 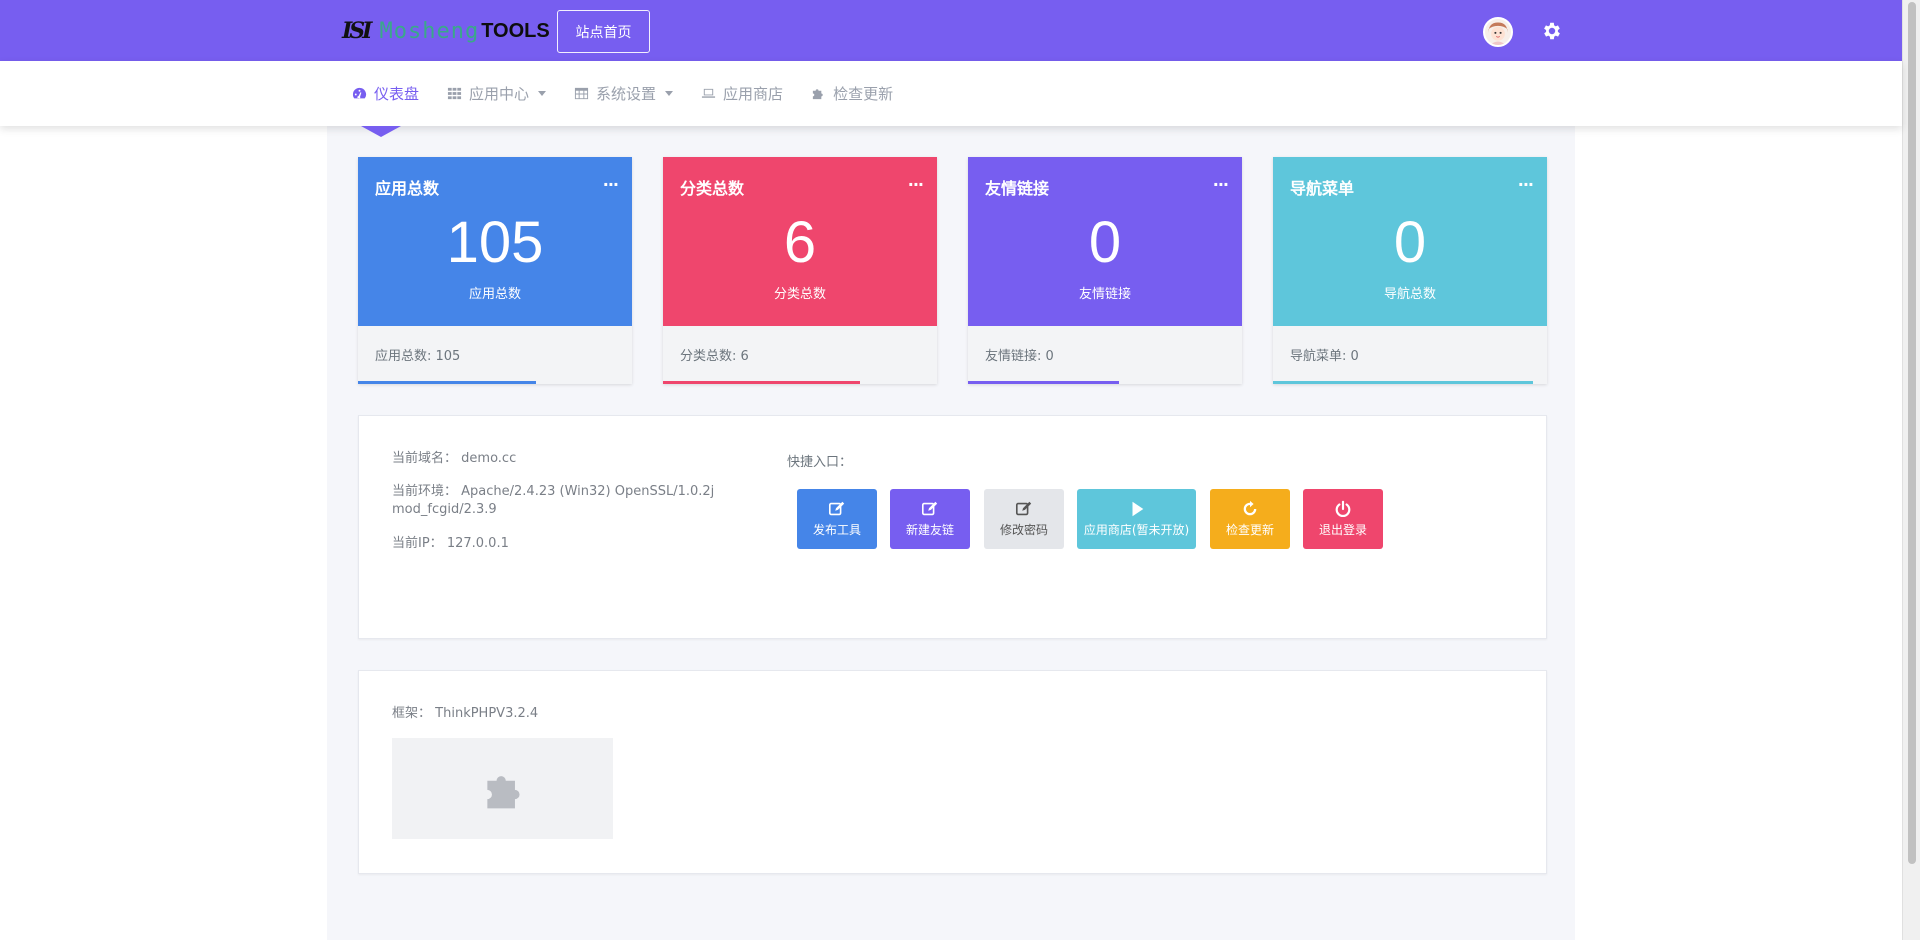 I want to click on button-label: 修改密码, so click(x=1023, y=530).